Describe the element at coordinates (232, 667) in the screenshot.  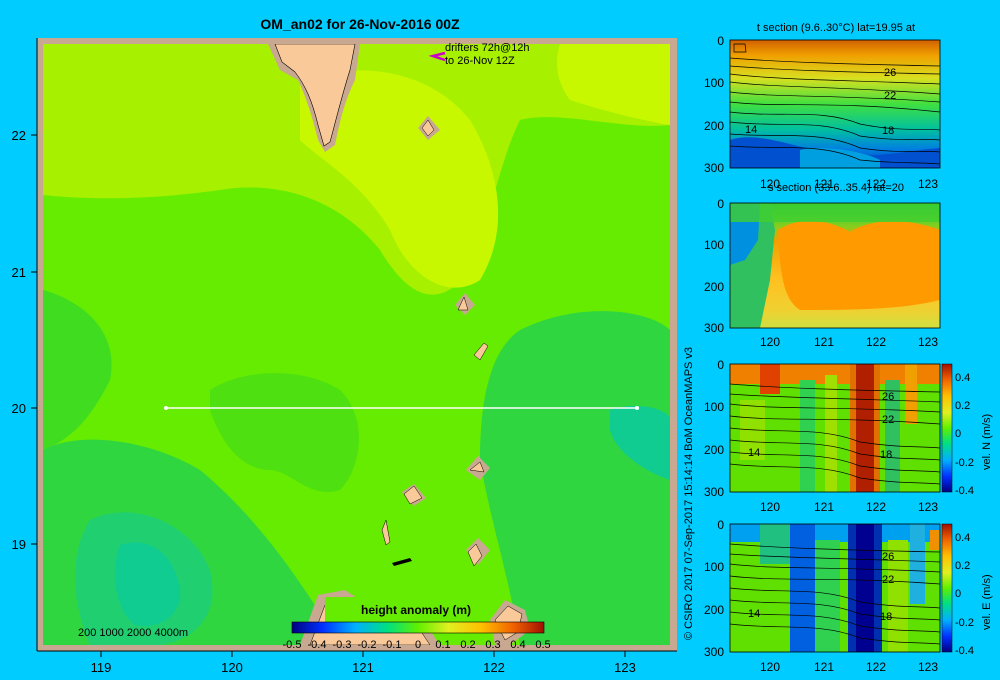
I see `map-x-tick-label: 120` at that location.